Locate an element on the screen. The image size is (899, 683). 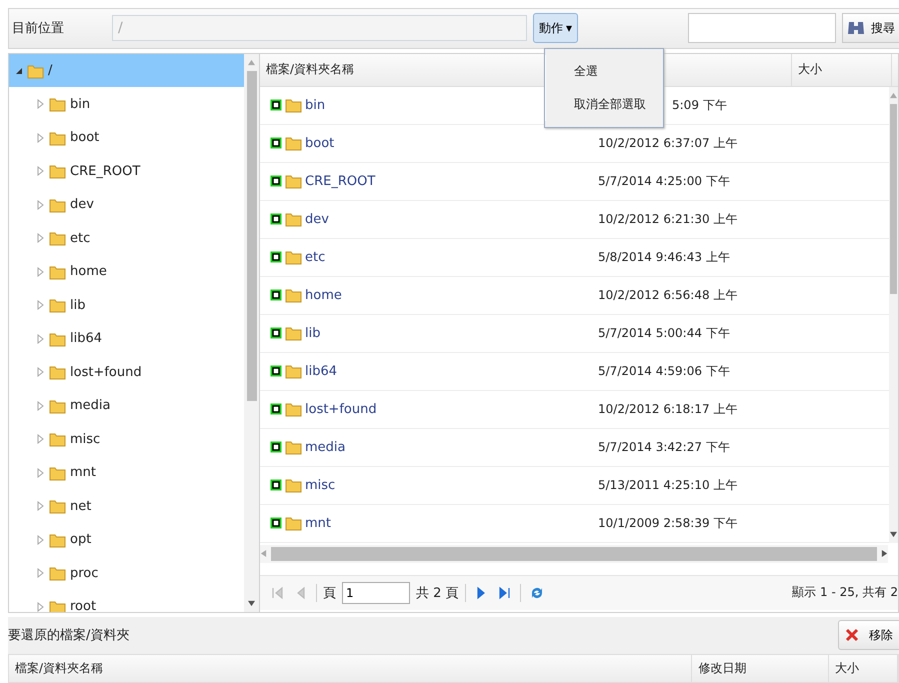
tree-item: / is located at coordinates (126, 71).